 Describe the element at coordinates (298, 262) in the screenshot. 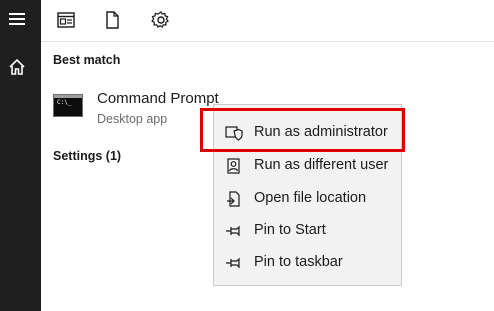

I see `menu-item-label: Pin to taskbar` at that location.